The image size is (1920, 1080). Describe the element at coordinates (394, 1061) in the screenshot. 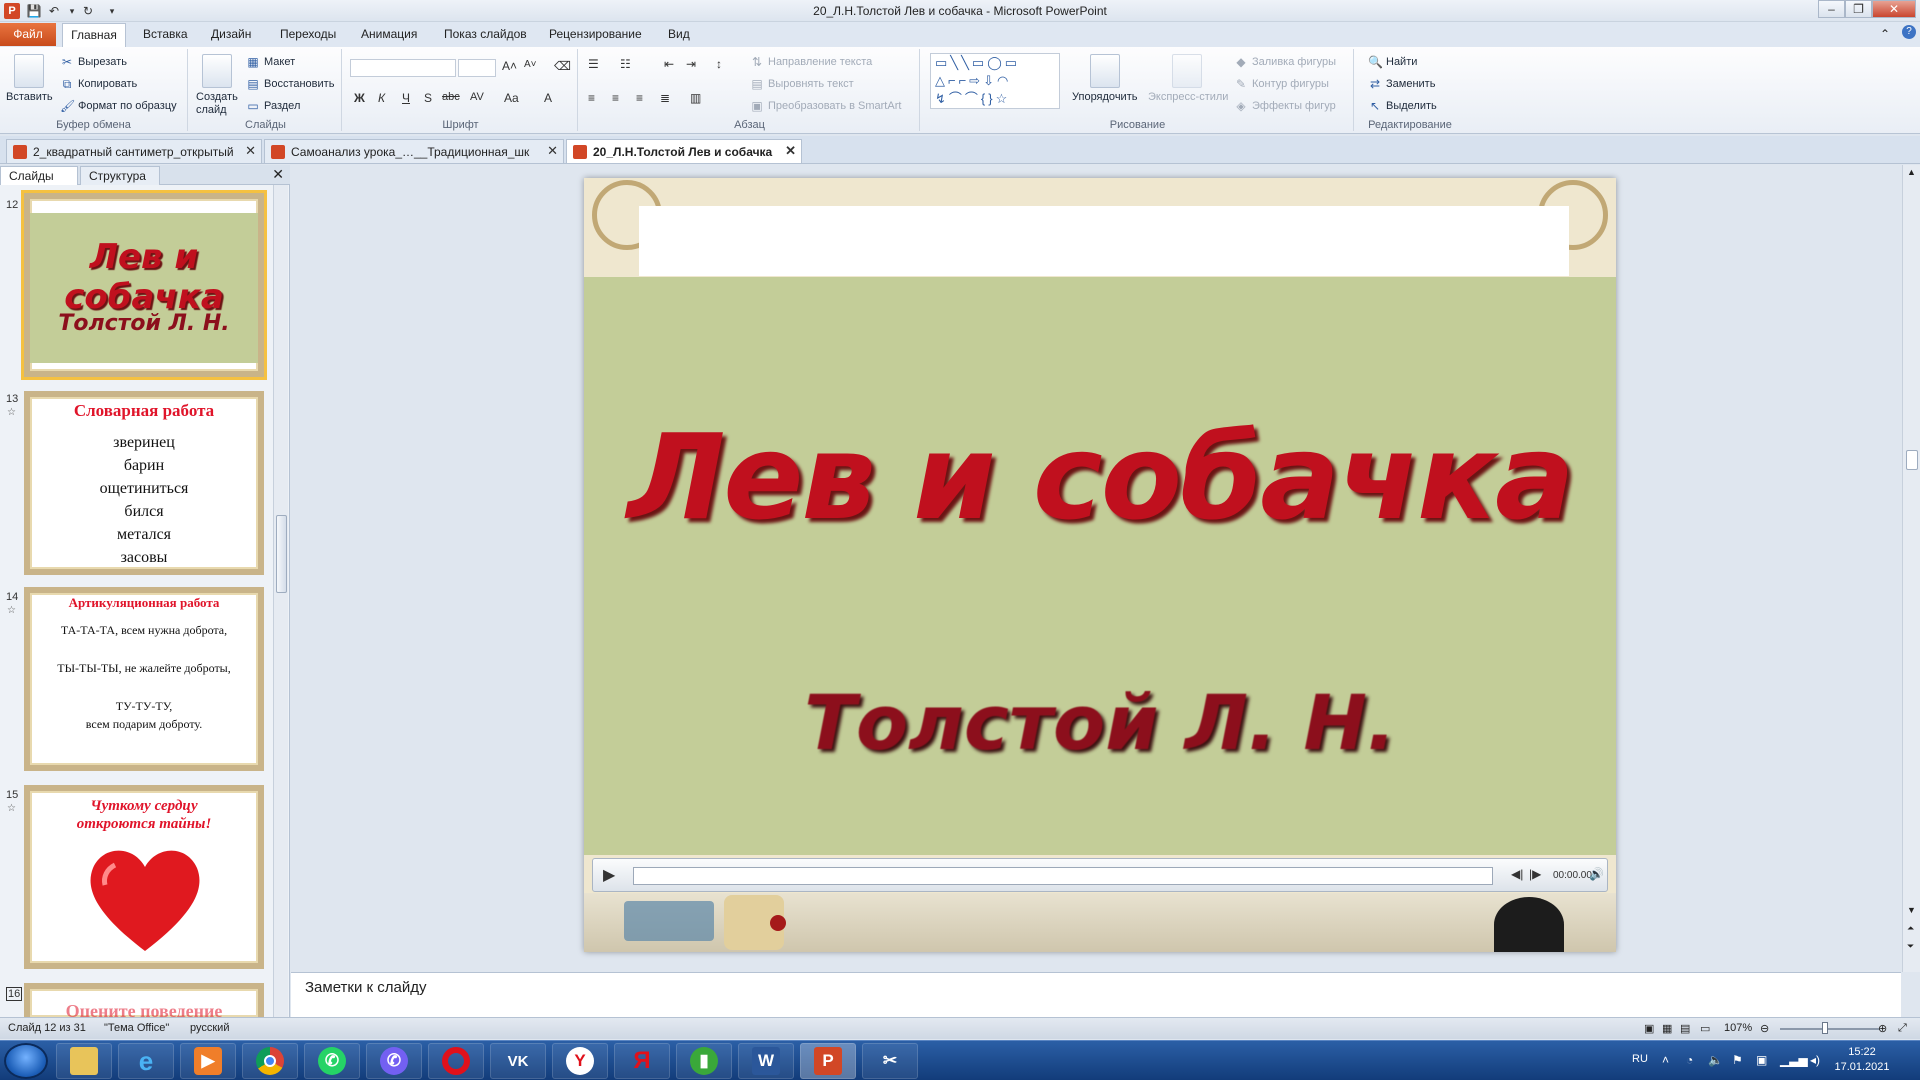

I see `viber-icon: ✆` at that location.